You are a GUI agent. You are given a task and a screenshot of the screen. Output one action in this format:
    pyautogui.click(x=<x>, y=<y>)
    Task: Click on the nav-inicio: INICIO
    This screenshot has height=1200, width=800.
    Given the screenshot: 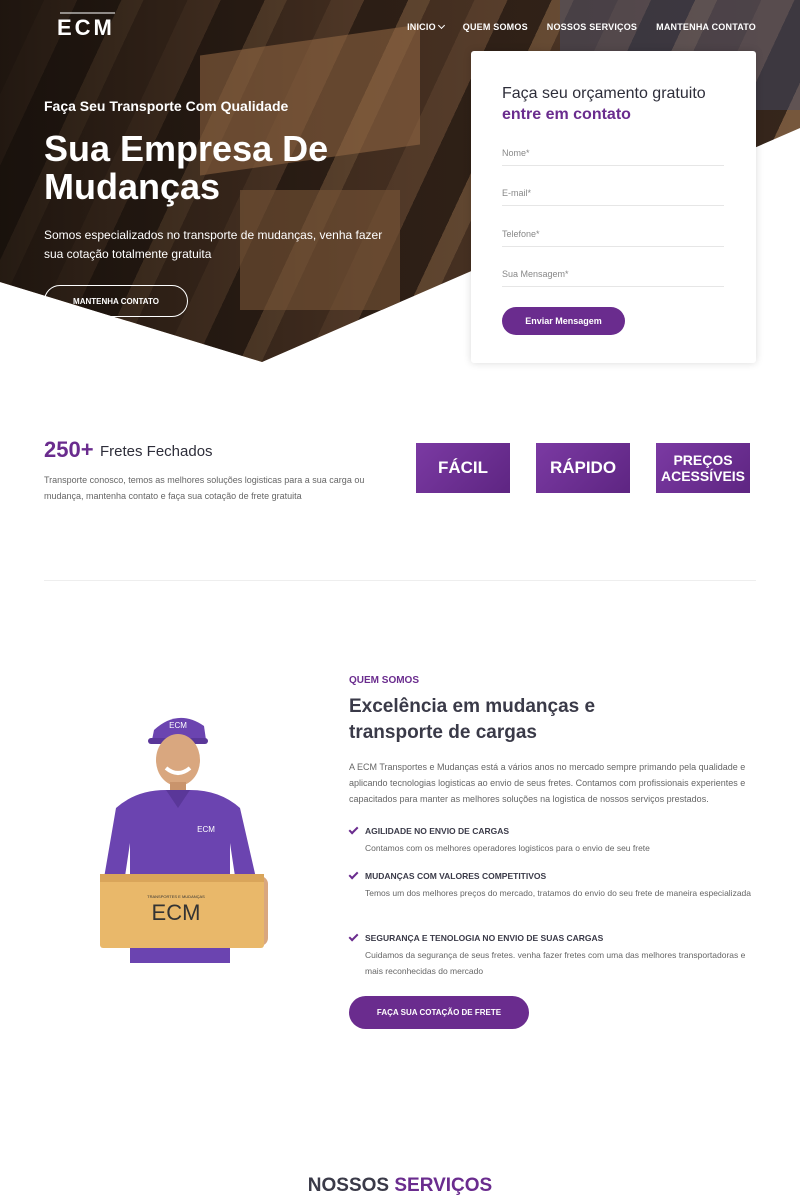 What is the action you would take?
    pyautogui.click(x=426, y=26)
    